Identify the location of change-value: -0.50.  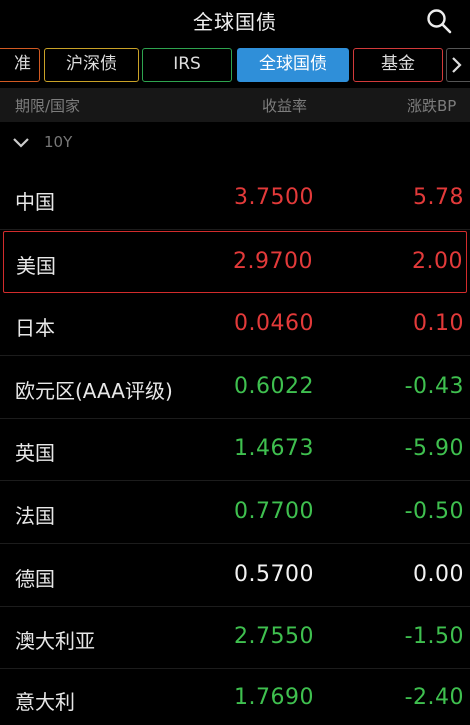
(434, 511).